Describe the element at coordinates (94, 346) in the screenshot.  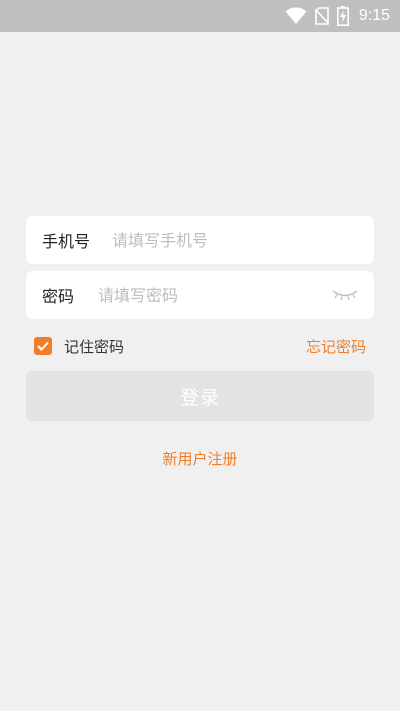
I see `remember-password-label: 记住密码` at that location.